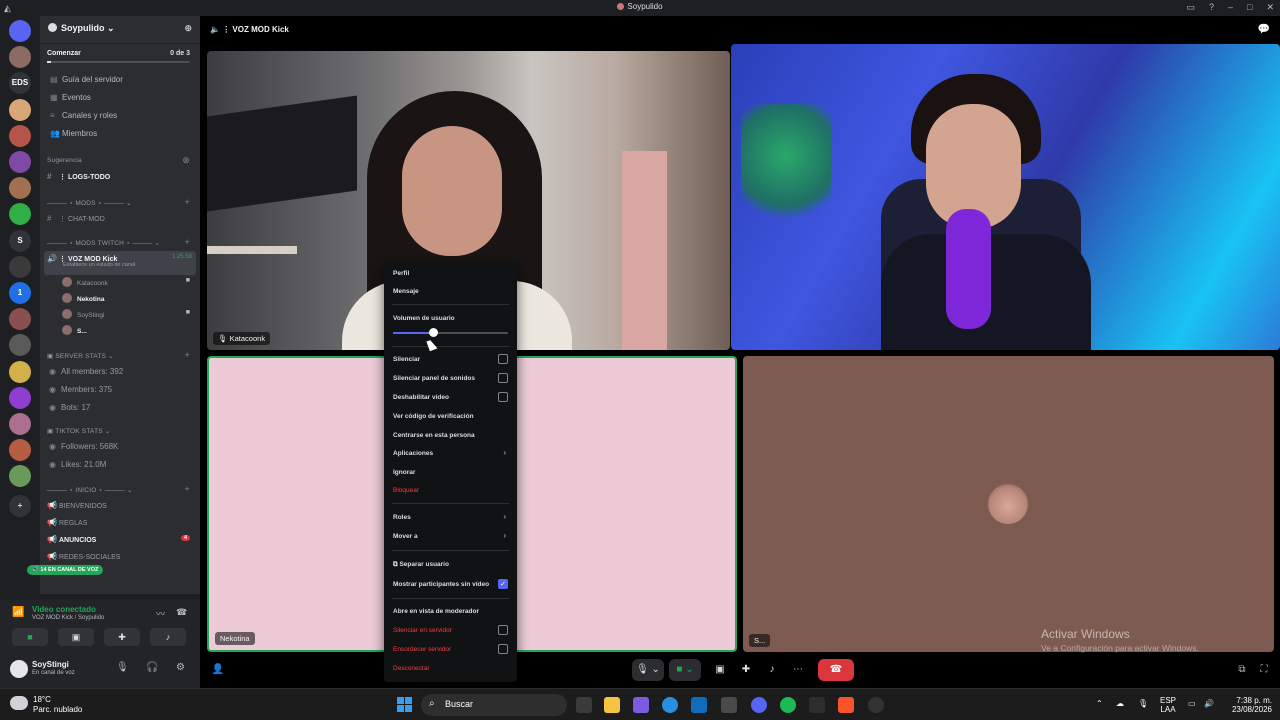 The width and height of the screenshot is (1280, 720). I want to click on menu-mute-soundboard: Silenciar panel de sonidos, so click(434, 378).